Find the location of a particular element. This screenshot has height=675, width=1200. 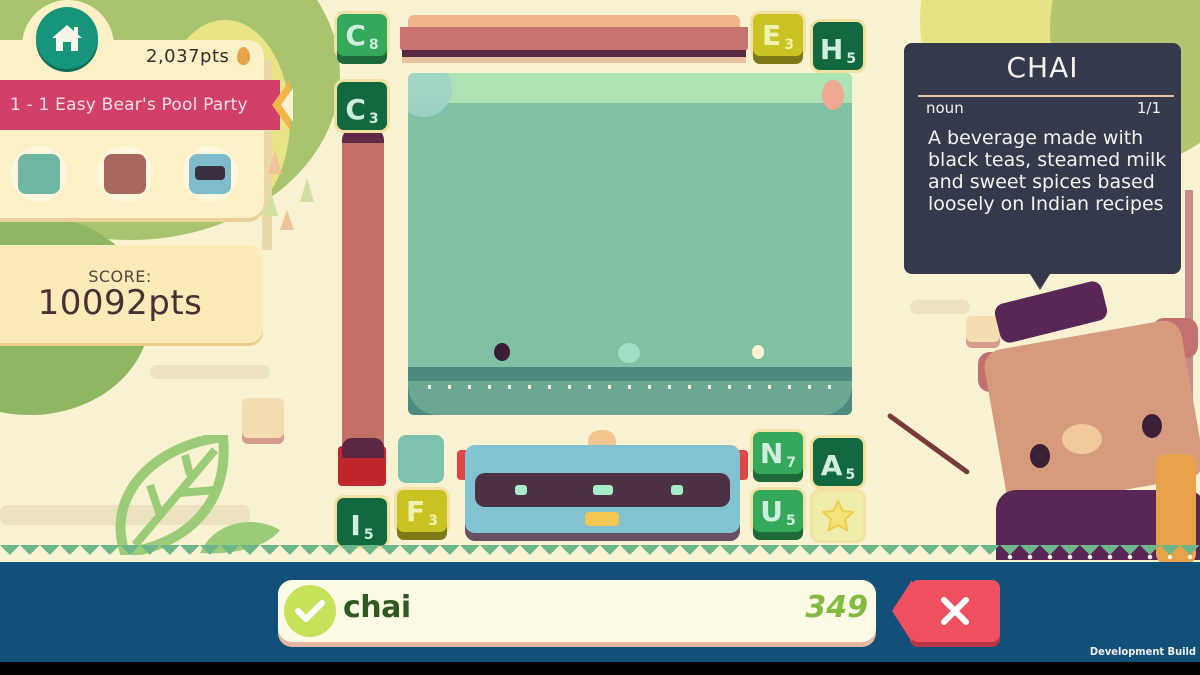

star-icon is located at coordinates (838, 516).